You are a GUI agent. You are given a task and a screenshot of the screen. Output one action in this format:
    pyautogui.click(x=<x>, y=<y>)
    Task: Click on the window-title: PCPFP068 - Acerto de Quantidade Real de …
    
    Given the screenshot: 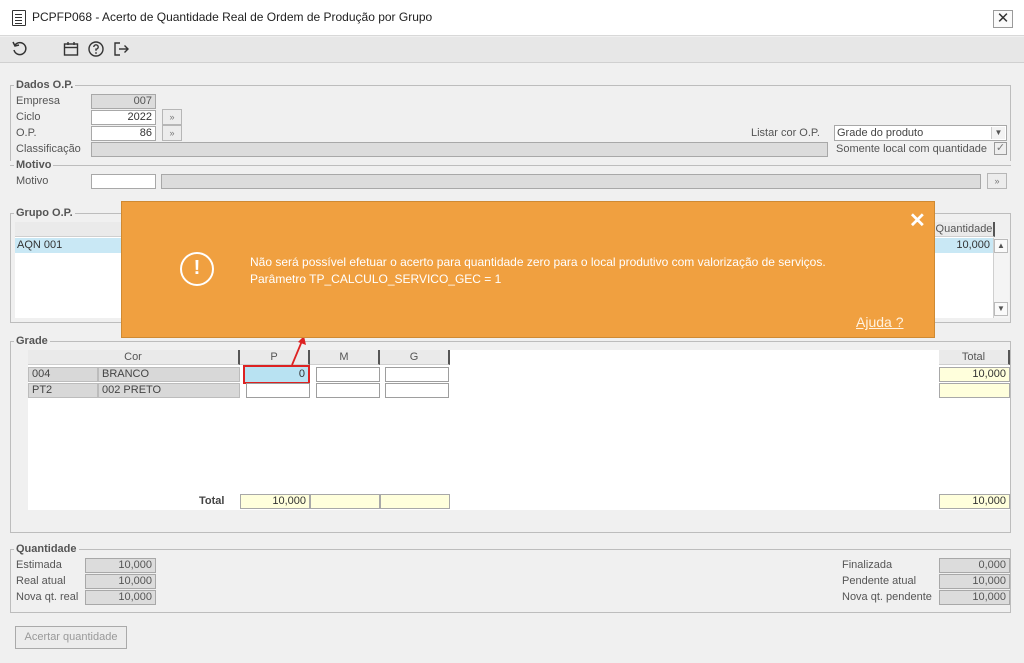 What is the action you would take?
    pyautogui.click(x=232, y=17)
    